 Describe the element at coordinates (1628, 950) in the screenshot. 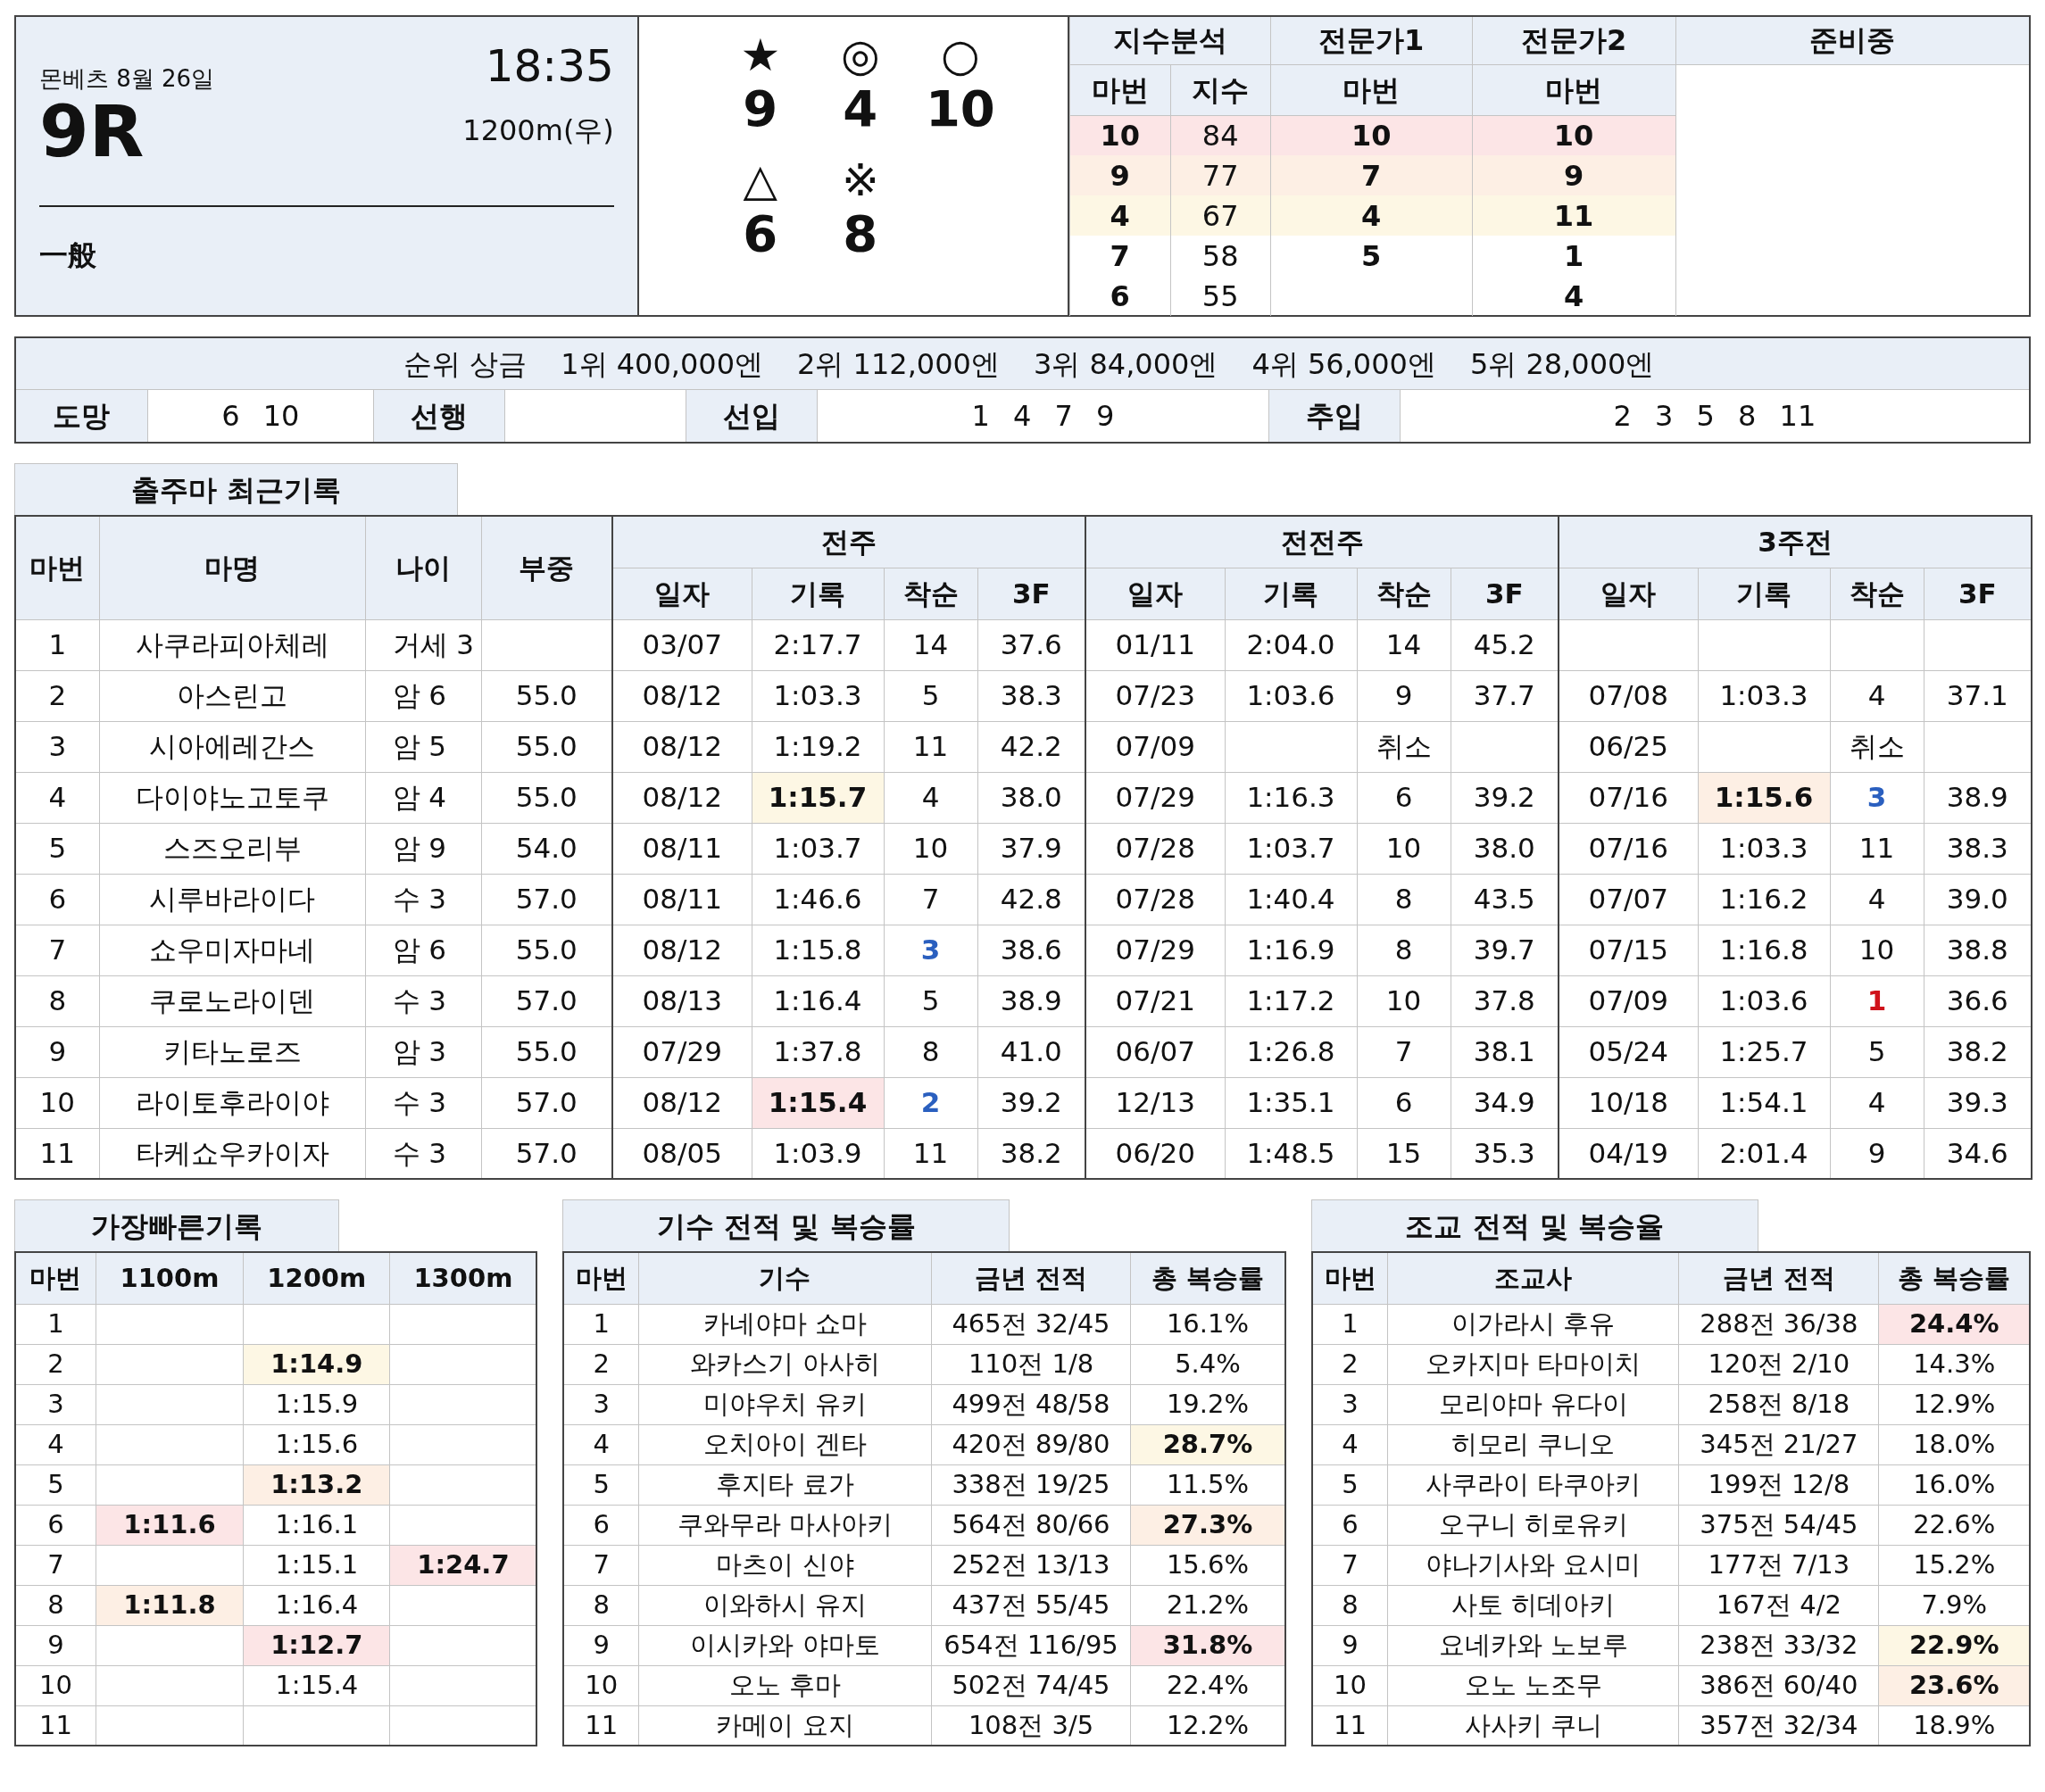

I see `table-cell: 07/15` at that location.